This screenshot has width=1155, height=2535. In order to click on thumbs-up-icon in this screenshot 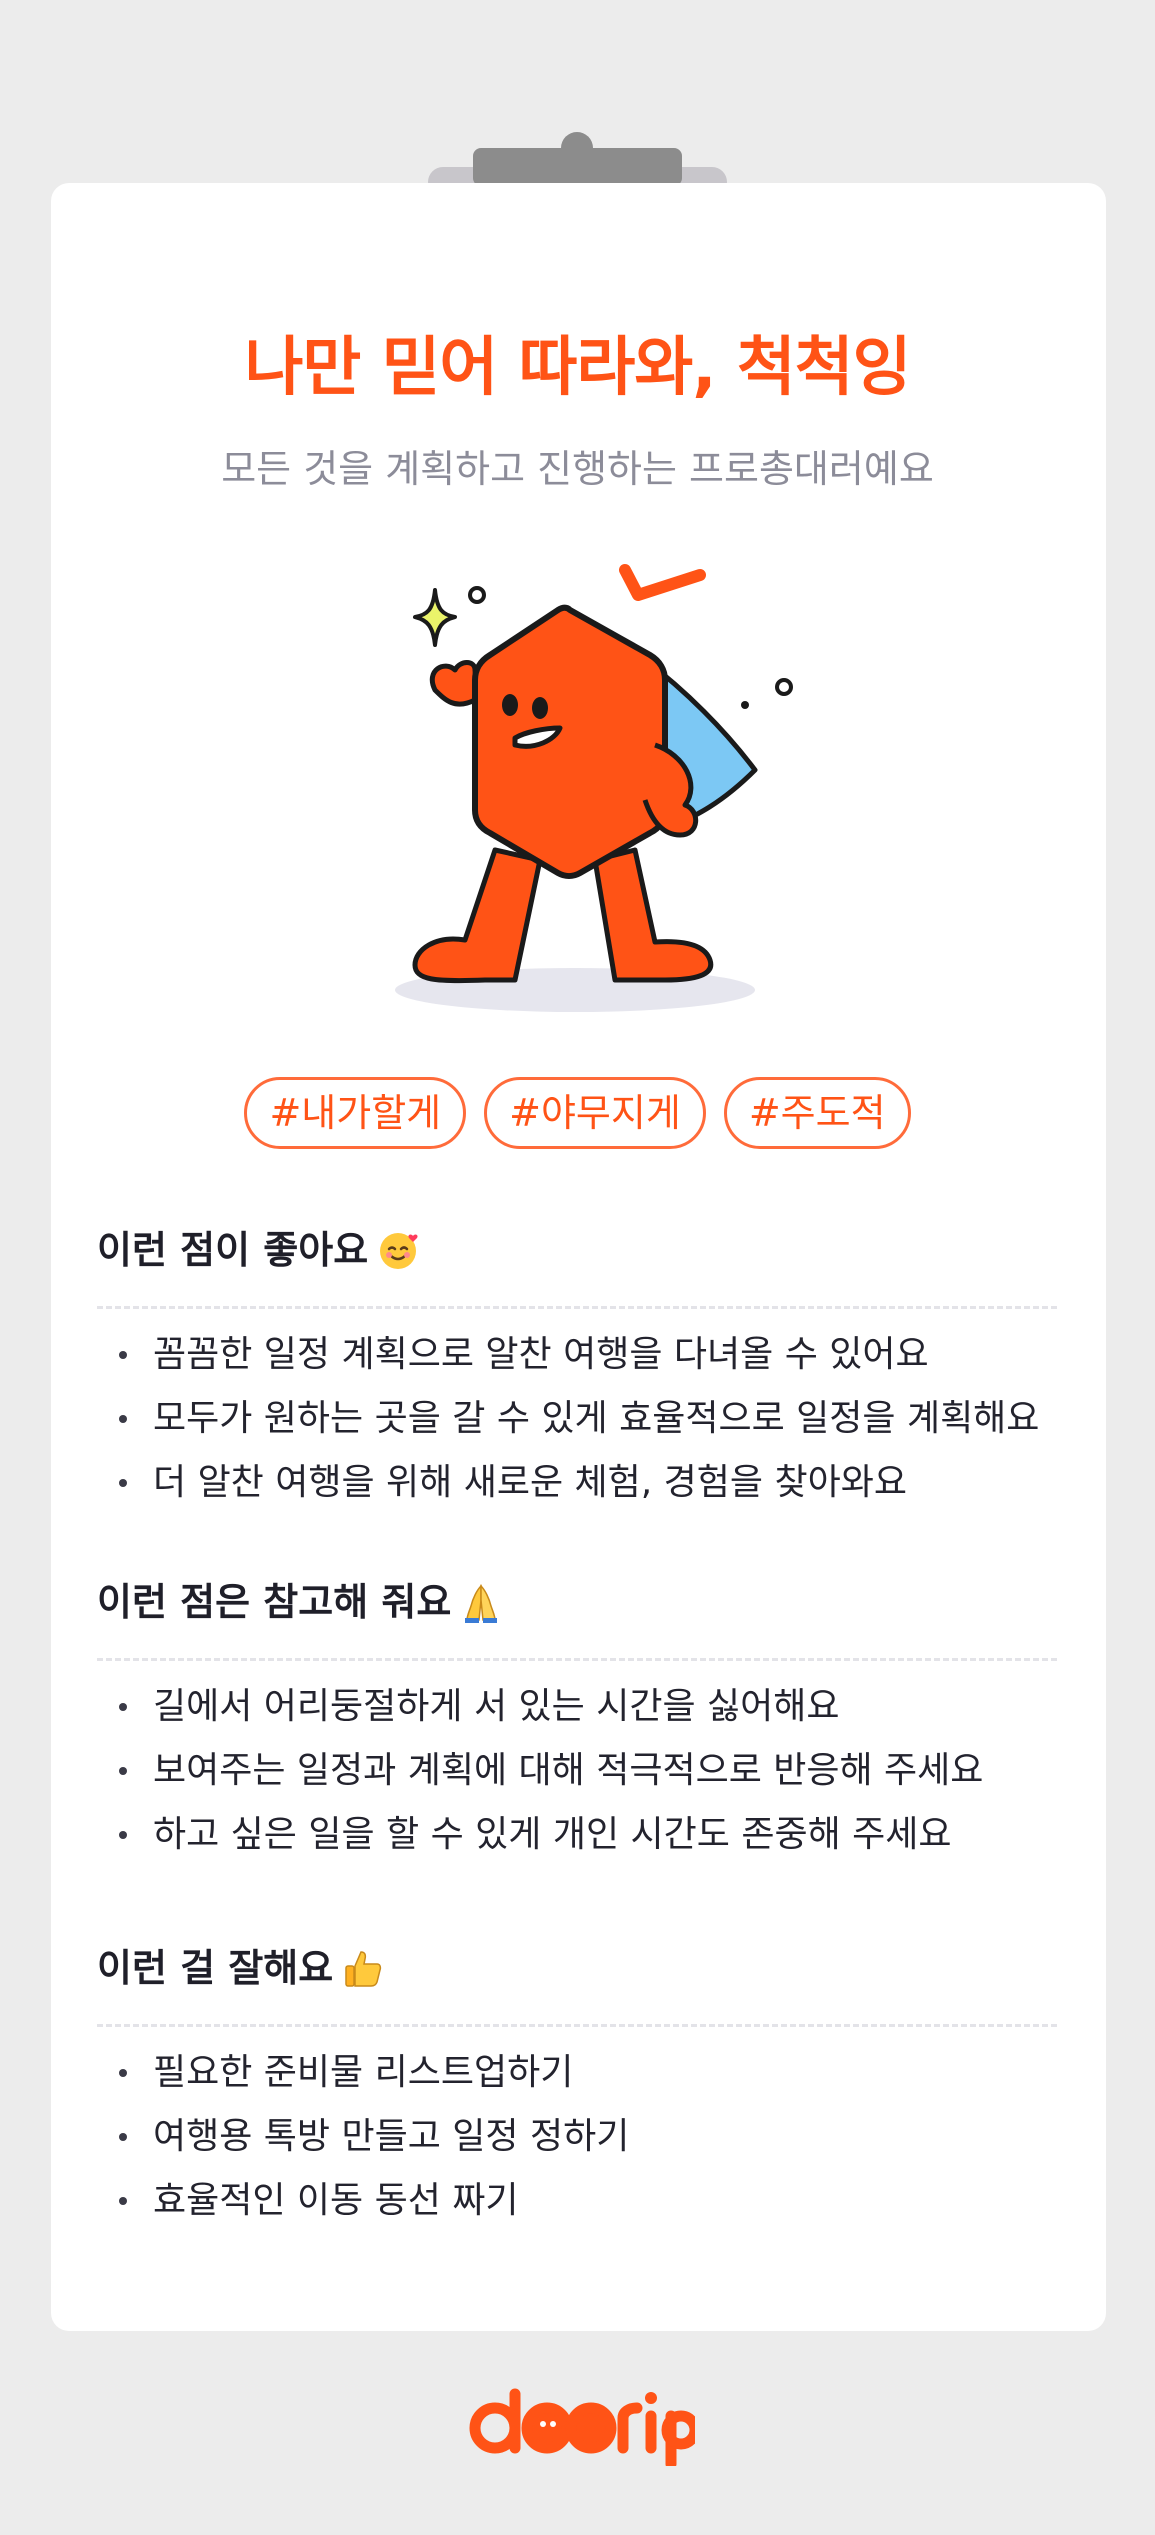, I will do `click(363, 1969)`.